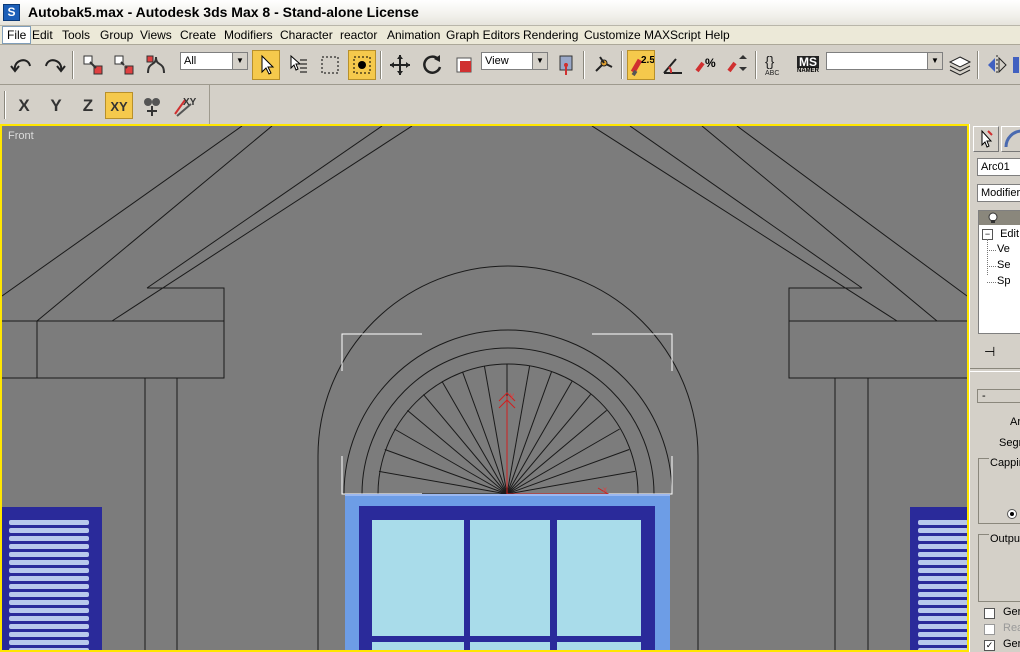 Image resolution: width=1020 pixels, height=652 pixels. What do you see at coordinates (775, 65) in the screenshot?
I see `edit-named-selection-button: {} ABC` at bounding box center [775, 65].